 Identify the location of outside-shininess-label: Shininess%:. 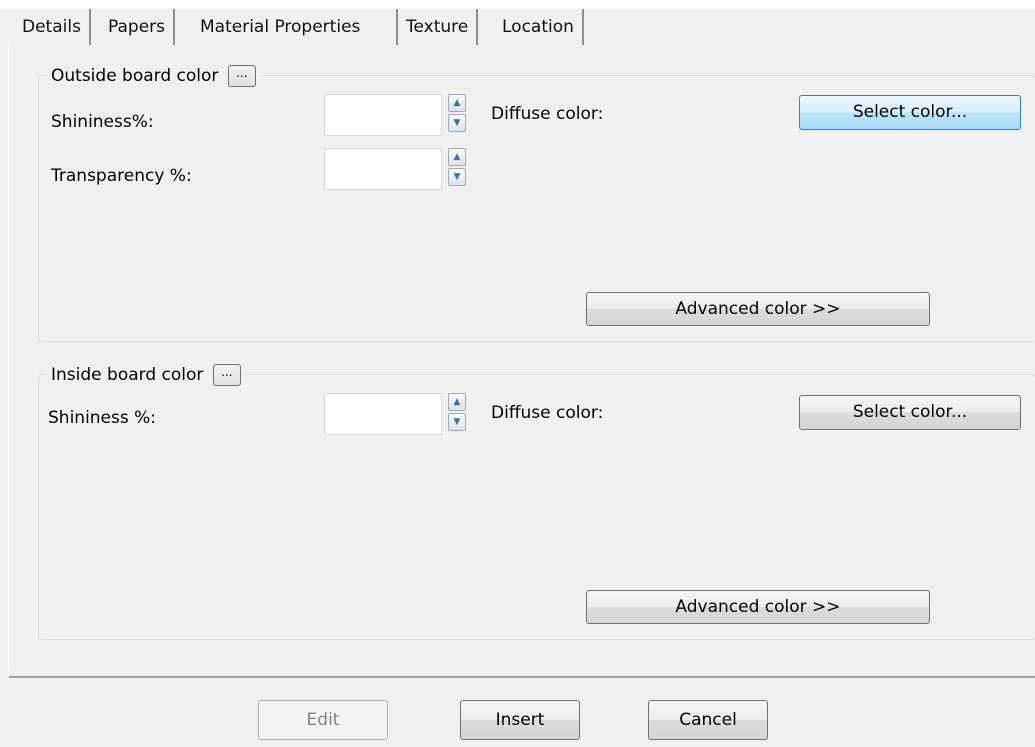
(102, 122).